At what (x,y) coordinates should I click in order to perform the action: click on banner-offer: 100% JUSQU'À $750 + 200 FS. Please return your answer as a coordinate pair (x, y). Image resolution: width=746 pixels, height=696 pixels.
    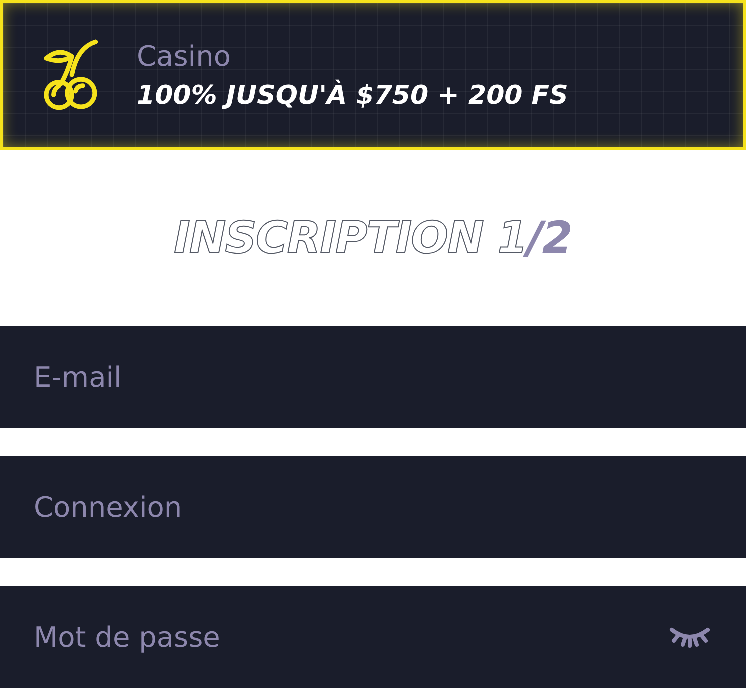
    Looking at the image, I should click on (352, 95).